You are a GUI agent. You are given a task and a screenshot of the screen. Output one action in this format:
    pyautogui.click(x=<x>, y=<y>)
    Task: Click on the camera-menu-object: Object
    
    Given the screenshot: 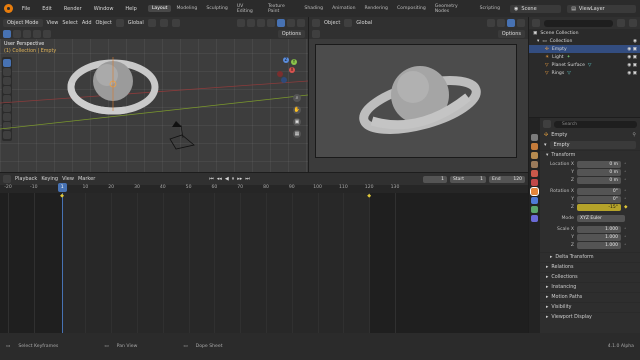 What is the action you would take?
    pyautogui.click(x=332, y=23)
    